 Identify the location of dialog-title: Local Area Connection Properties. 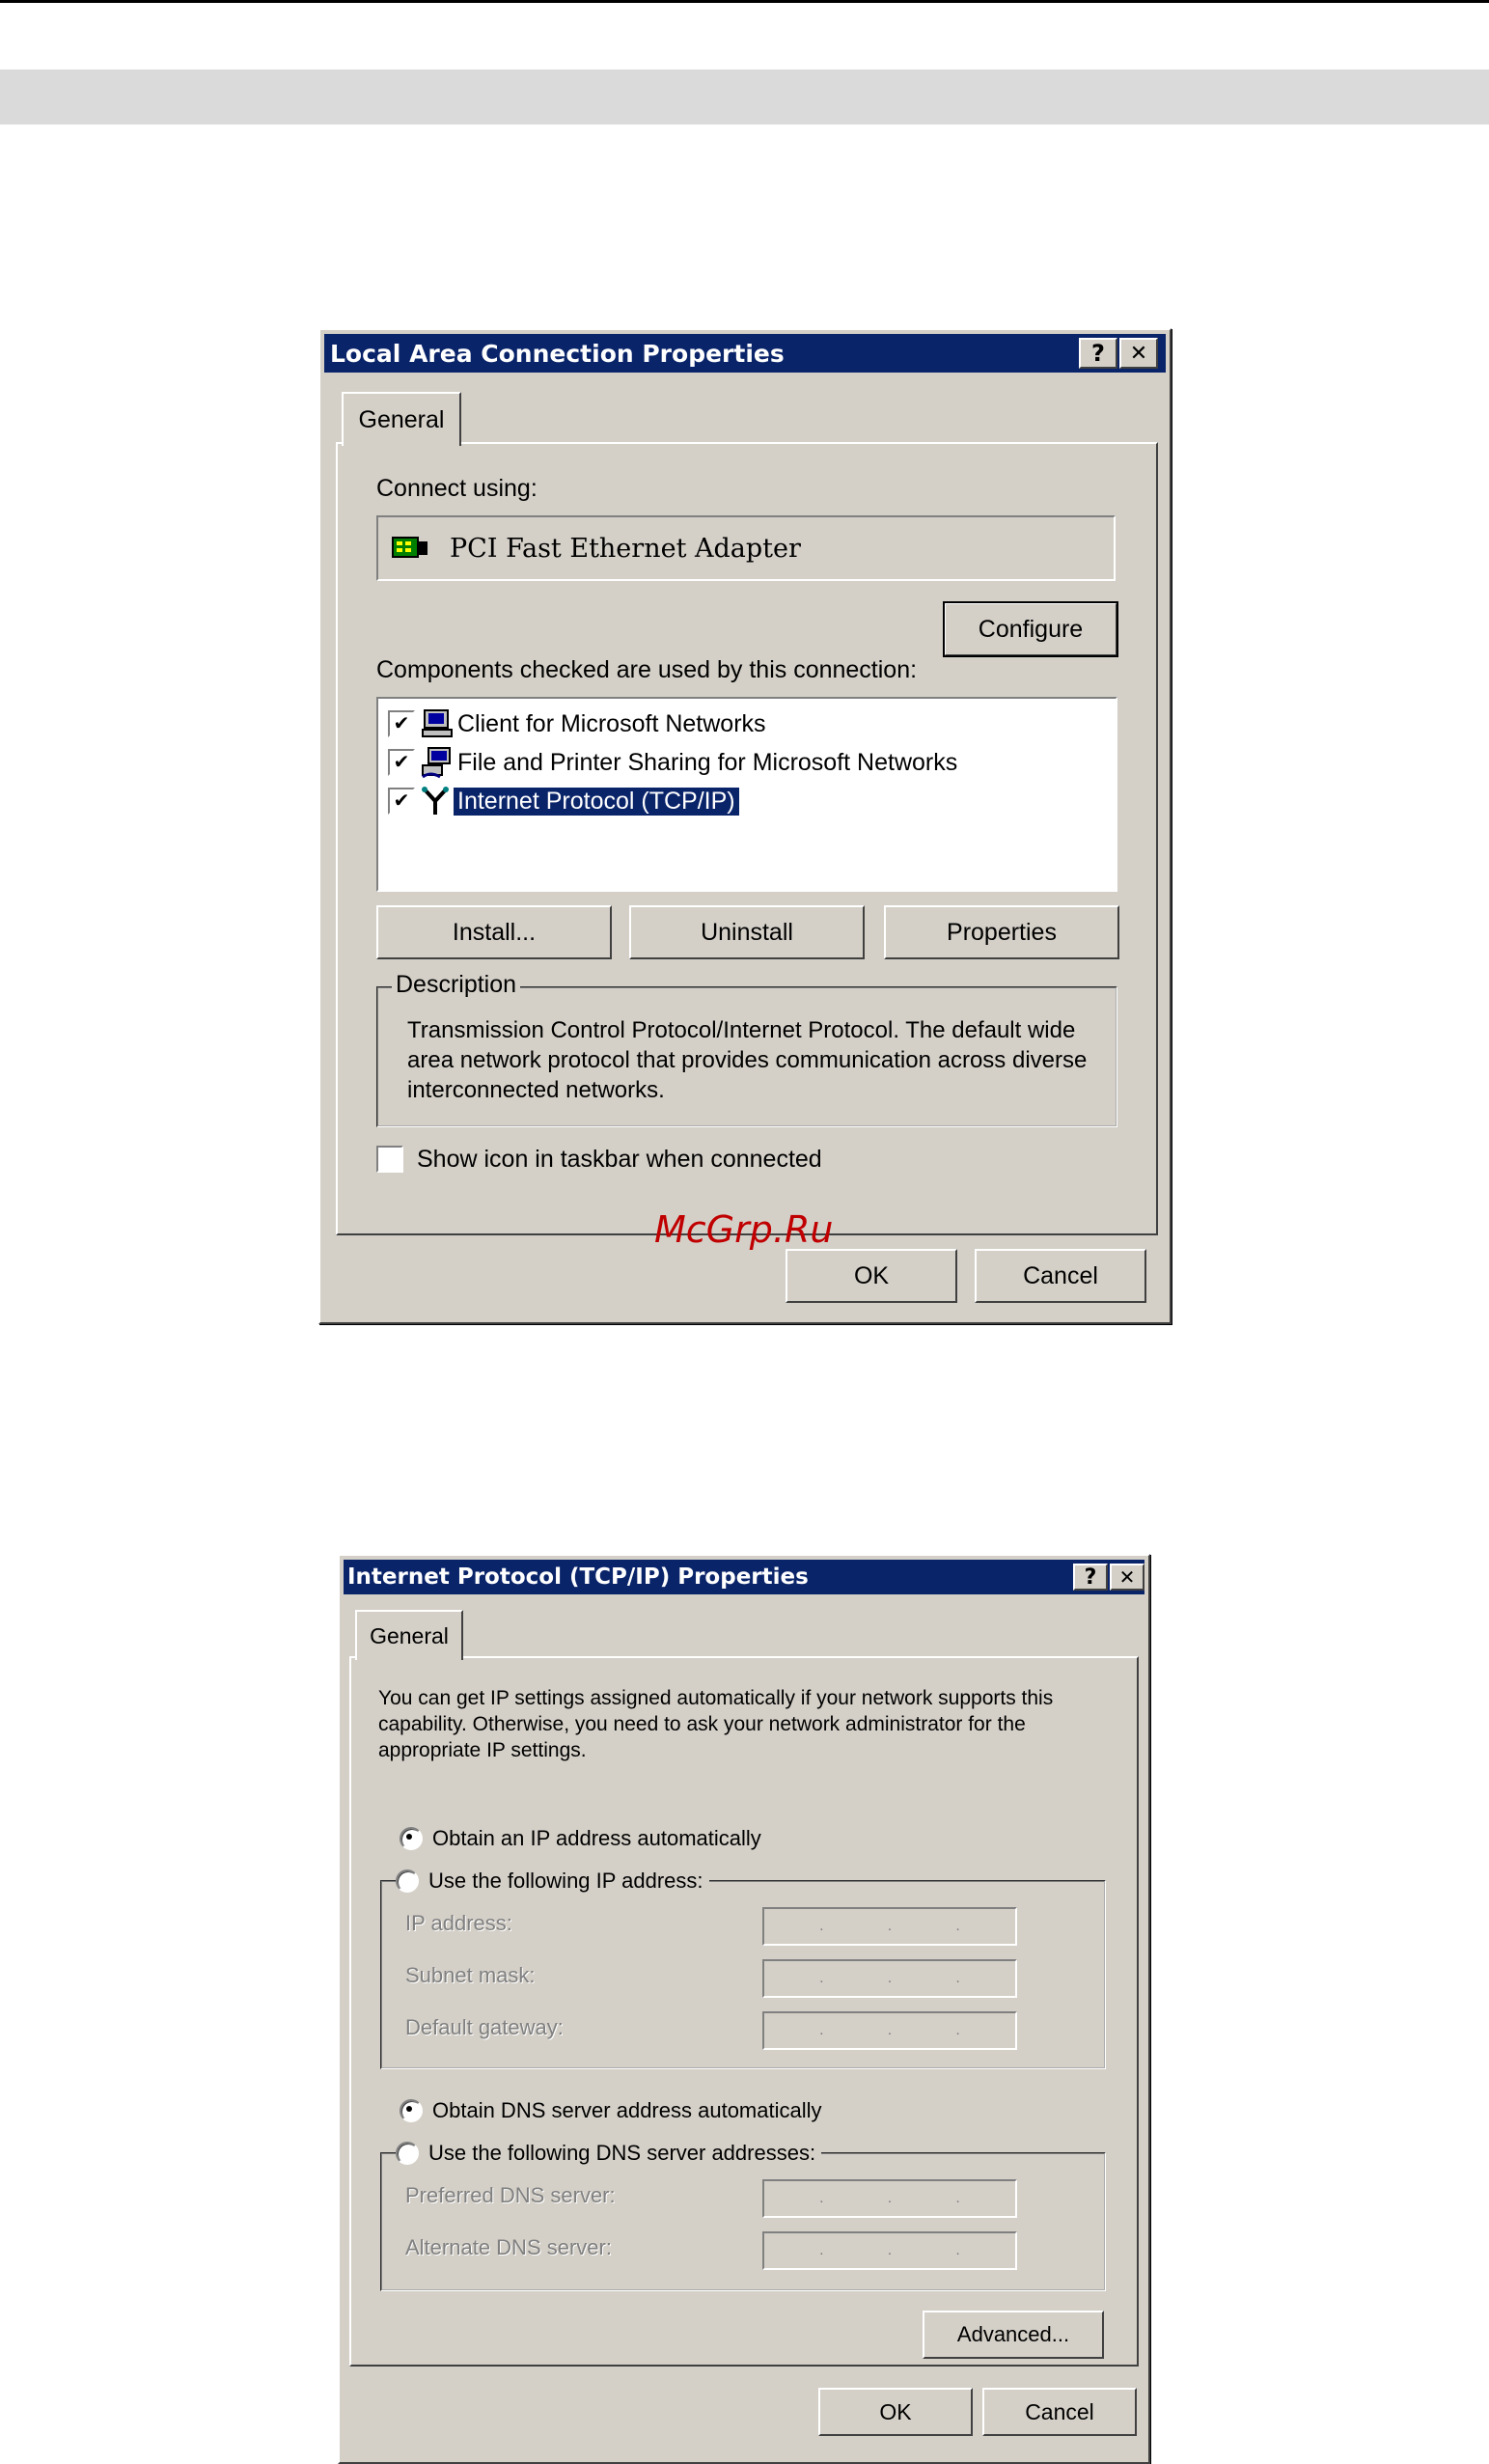
(558, 353).